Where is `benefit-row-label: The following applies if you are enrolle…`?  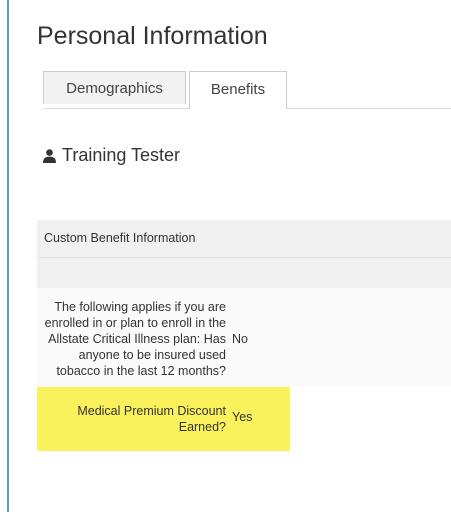 benefit-row-label: The following applies if you are enrolle… is located at coordinates (135, 339).